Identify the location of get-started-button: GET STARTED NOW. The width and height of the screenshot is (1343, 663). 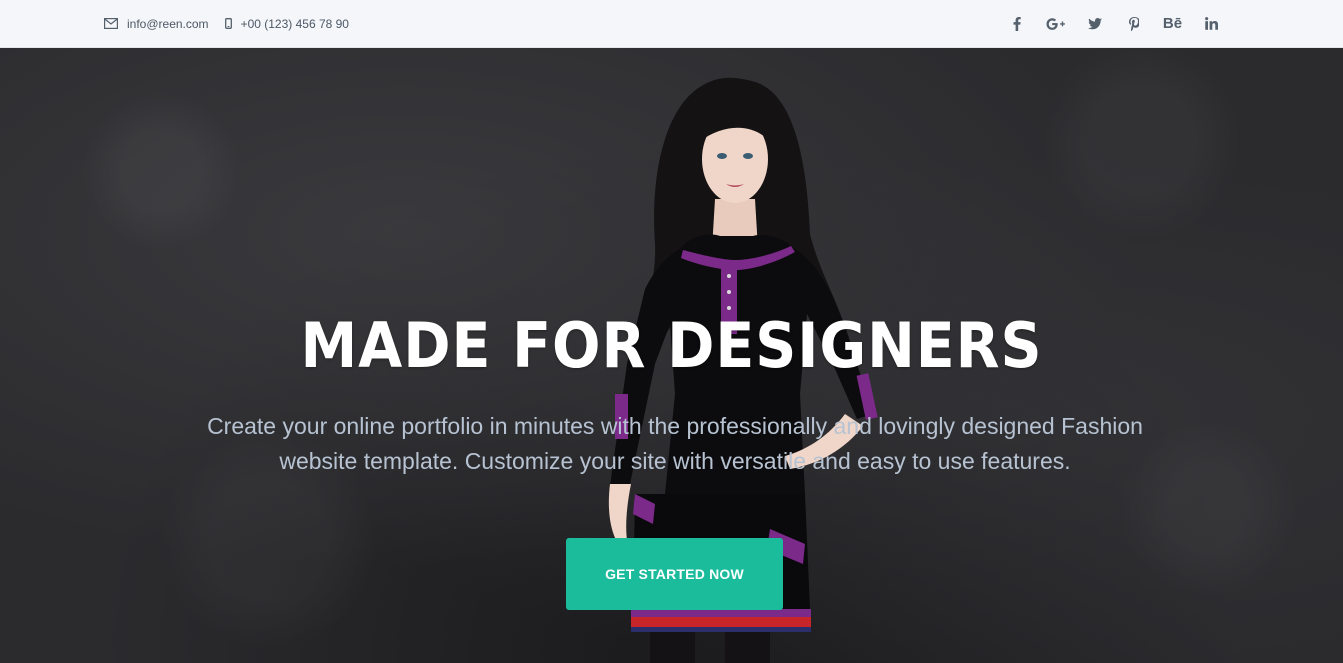
(674, 574).